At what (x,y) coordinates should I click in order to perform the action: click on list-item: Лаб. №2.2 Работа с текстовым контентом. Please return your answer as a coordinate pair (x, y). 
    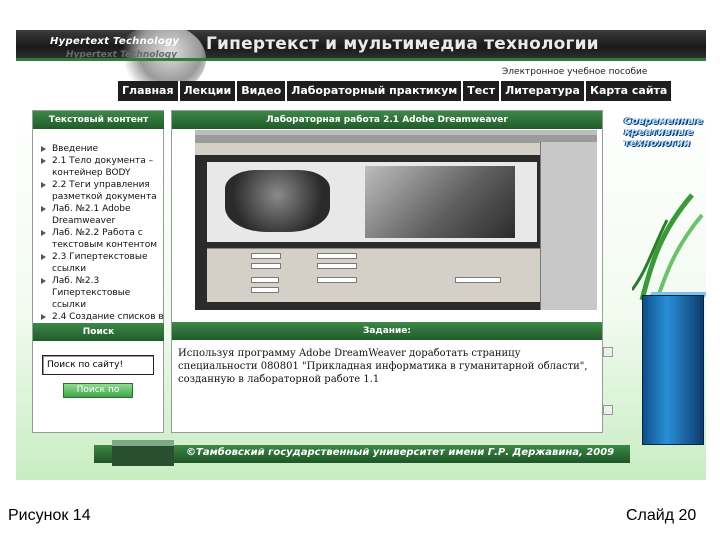
    Looking at the image, I should click on (102, 239).